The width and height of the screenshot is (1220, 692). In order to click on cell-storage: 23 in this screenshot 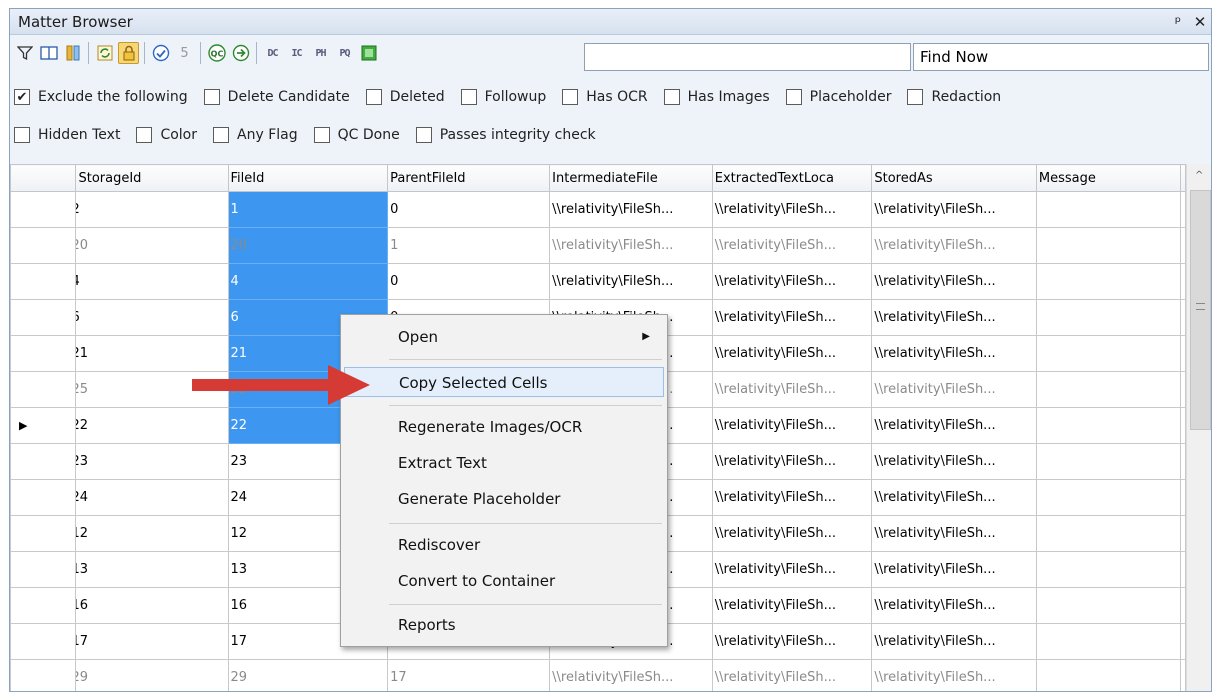, I will do `click(152, 461)`.